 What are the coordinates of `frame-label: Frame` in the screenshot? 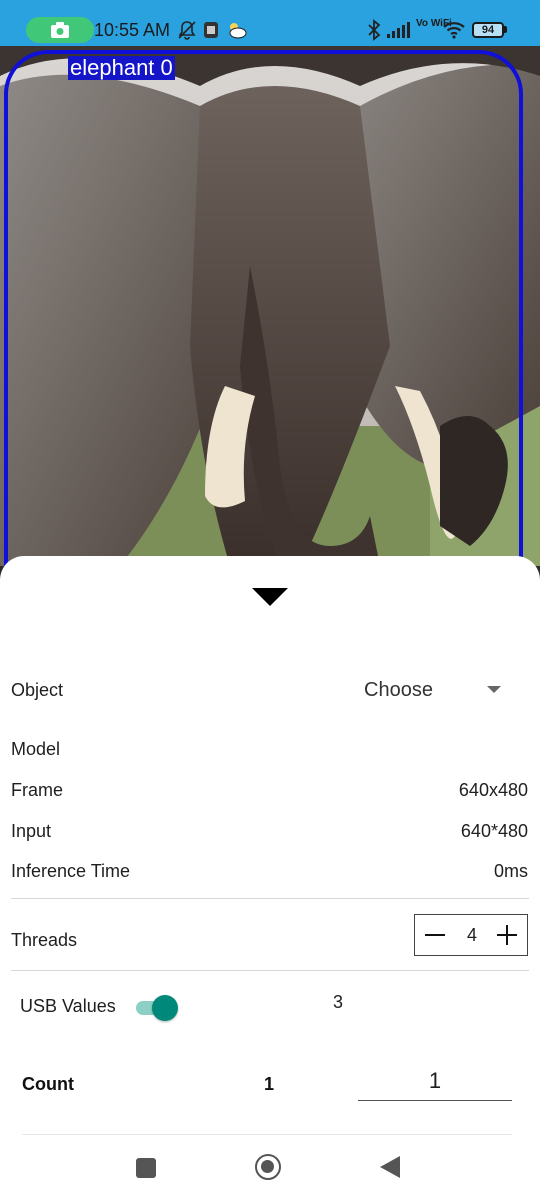 It's located at (37, 790).